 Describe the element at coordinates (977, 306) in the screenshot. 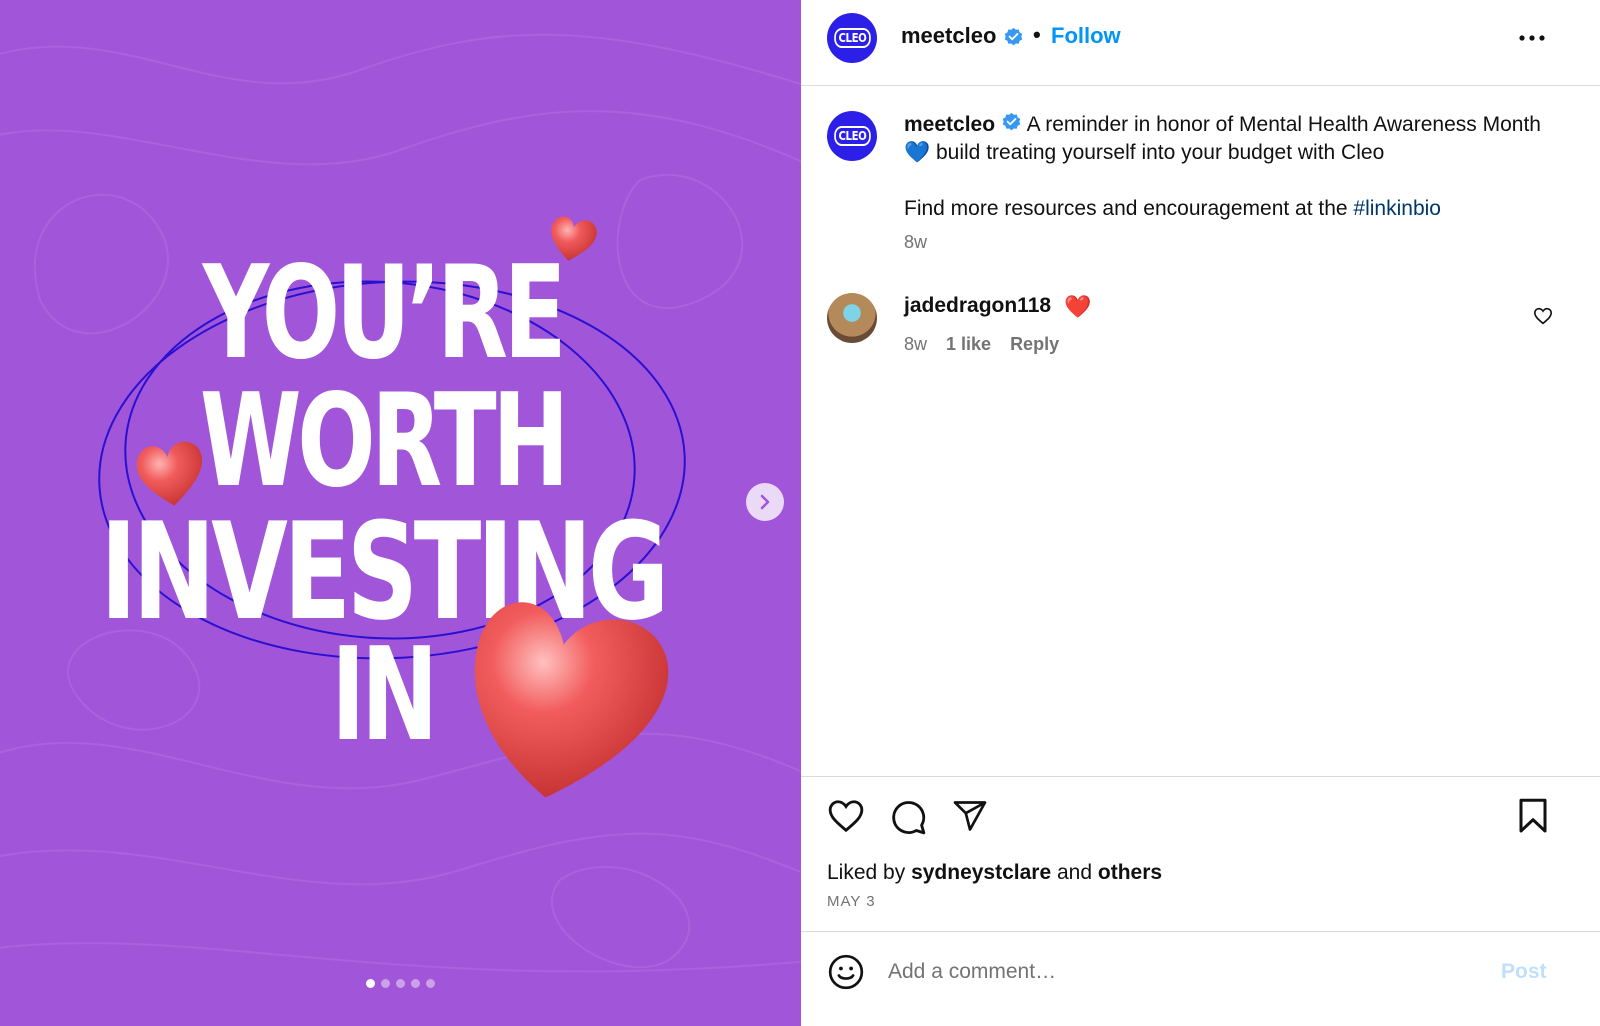

I see `comment-username: jadedragon118` at that location.